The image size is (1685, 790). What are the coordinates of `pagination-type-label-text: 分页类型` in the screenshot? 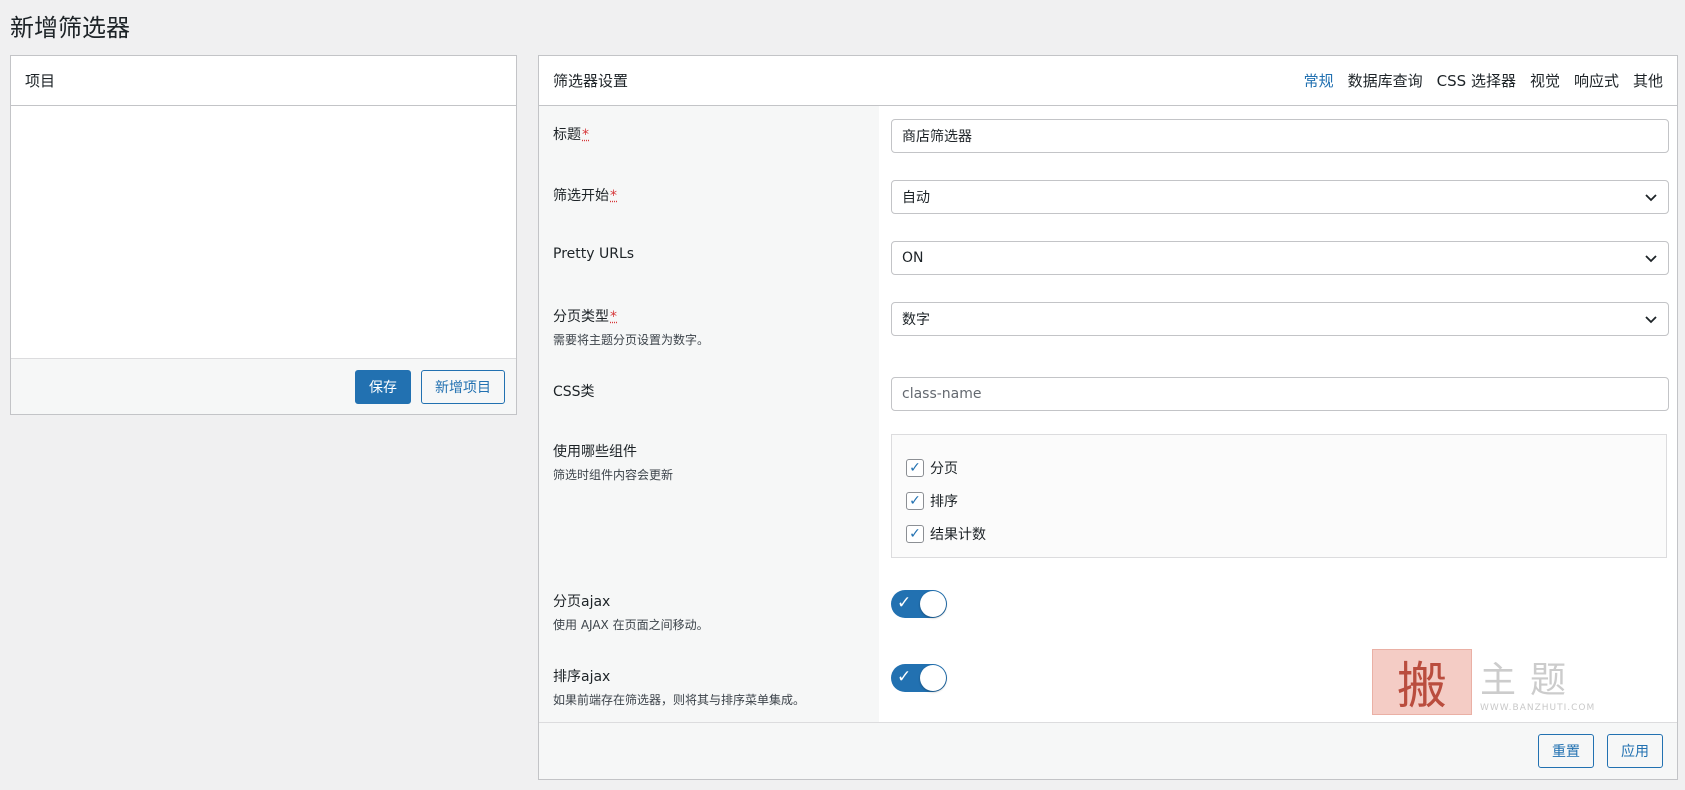 It's located at (581, 317).